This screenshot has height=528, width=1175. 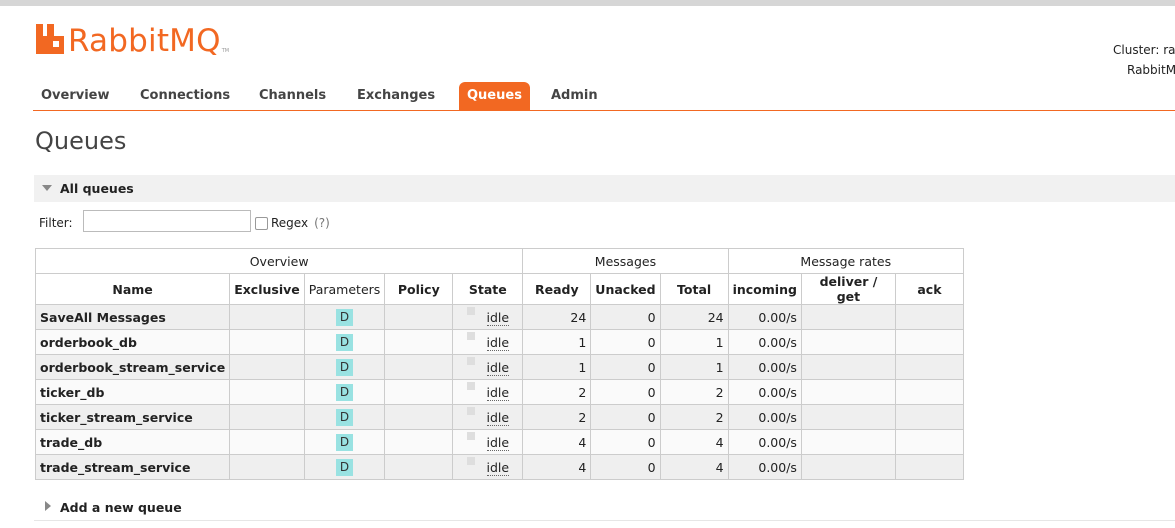 I want to click on table-row: SaveAll Messages D idle 24 0 24 0.00/s, so click(x=499, y=317).